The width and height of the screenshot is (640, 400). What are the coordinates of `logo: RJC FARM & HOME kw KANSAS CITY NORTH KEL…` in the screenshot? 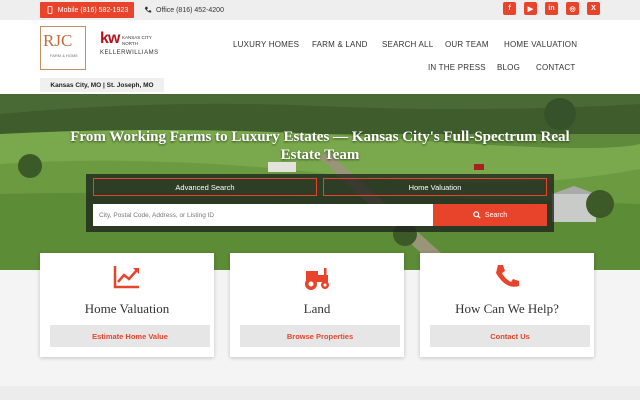 It's located at (104, 58).